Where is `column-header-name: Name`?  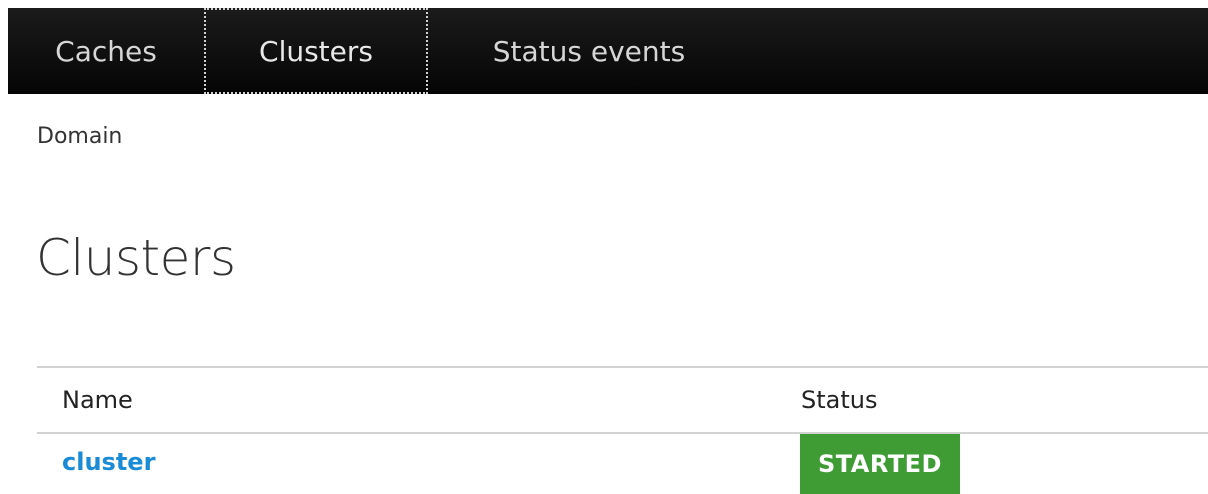
column-header-name: Name is located at coordinates (97, 400).